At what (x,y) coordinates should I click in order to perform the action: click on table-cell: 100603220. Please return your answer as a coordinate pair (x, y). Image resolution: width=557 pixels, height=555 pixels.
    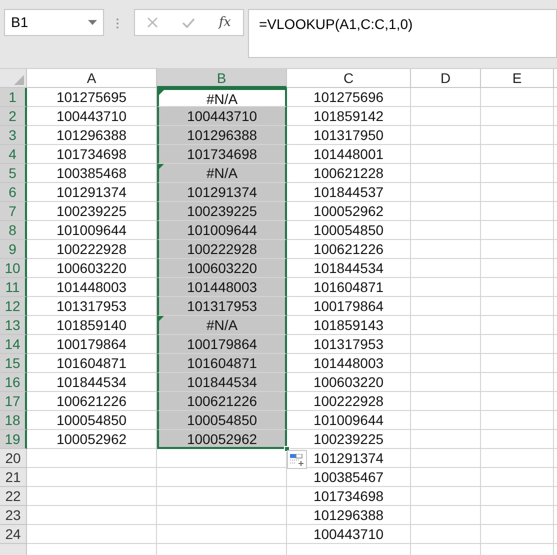
    Looking at the image, I should click on (222, 268).